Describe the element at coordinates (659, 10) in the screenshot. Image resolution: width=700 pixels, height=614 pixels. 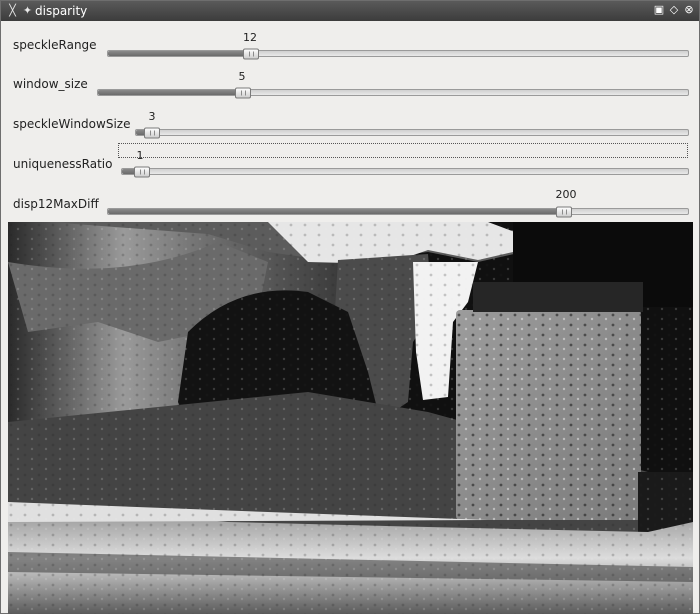
I see `minimize-icon: ▣` at that location.